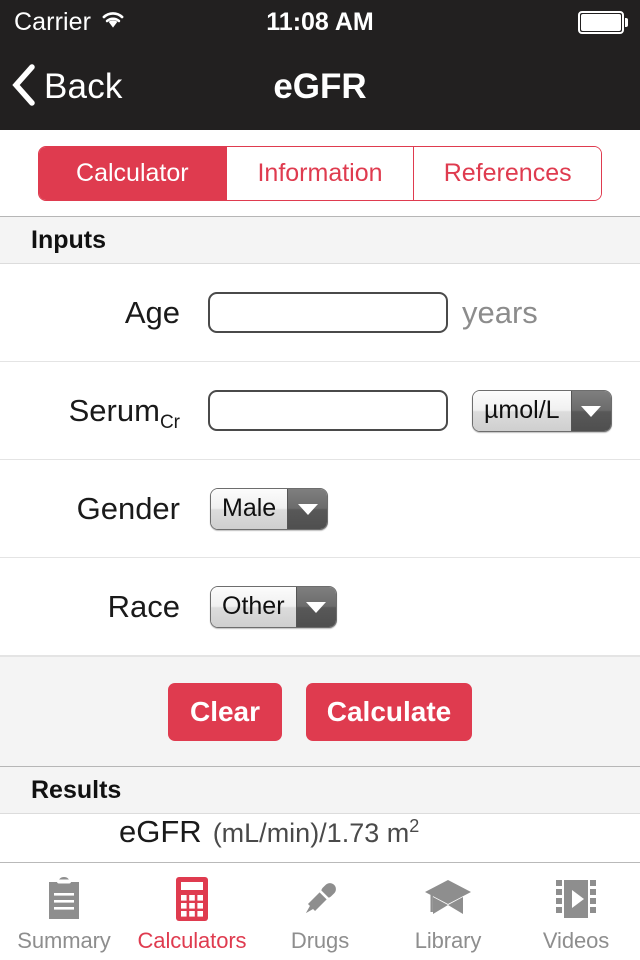 The height and width of the screenshot is (960, 640). I want to click on clipboard-icon, so click(64, 899).